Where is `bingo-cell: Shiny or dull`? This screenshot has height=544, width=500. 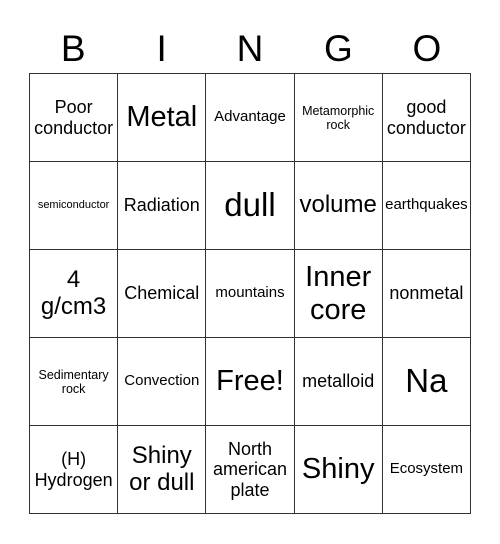
bingo-cell: Shiny or dull is located at coordinates (162, 470).